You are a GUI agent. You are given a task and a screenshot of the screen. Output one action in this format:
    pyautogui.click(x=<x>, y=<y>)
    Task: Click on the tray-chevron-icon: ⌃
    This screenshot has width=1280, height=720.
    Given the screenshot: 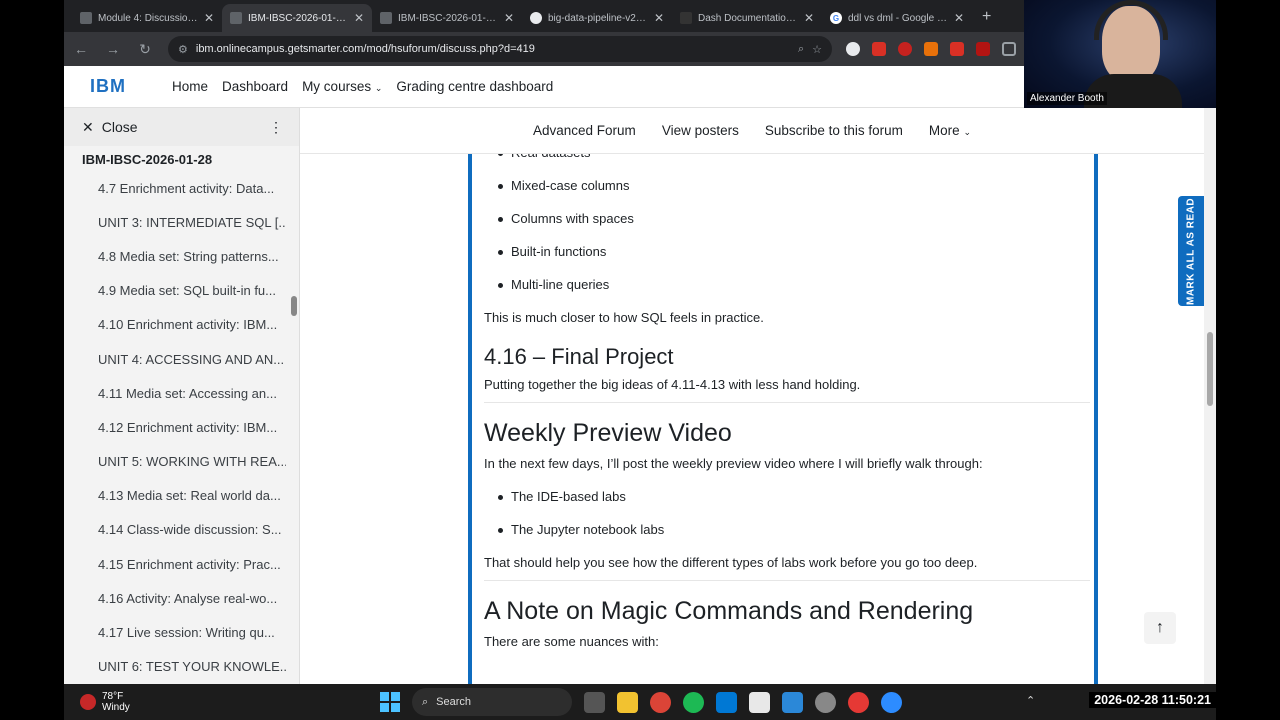 What is the action you would take?
    pyautogui.click(x=1030, y=700)
    